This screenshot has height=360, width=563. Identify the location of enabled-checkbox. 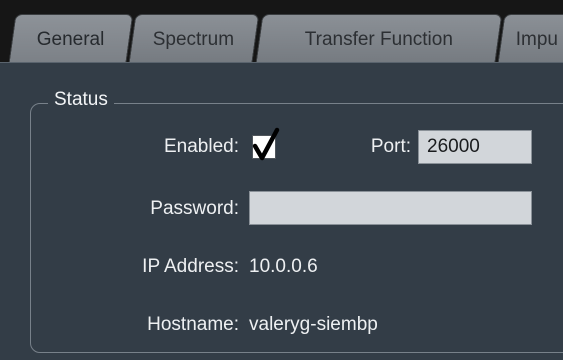
(266, 144).